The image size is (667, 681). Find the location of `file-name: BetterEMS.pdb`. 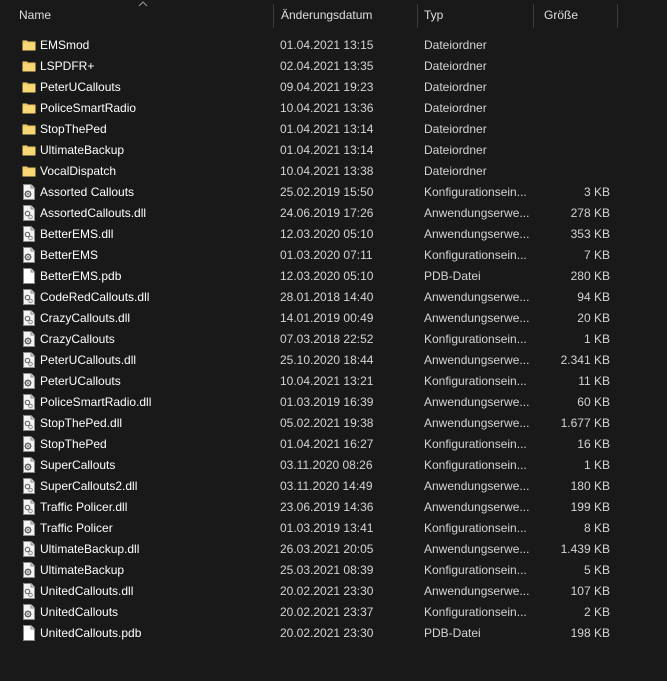

file-name: BetterEMS.pdb is located at coordinates (81, 276).